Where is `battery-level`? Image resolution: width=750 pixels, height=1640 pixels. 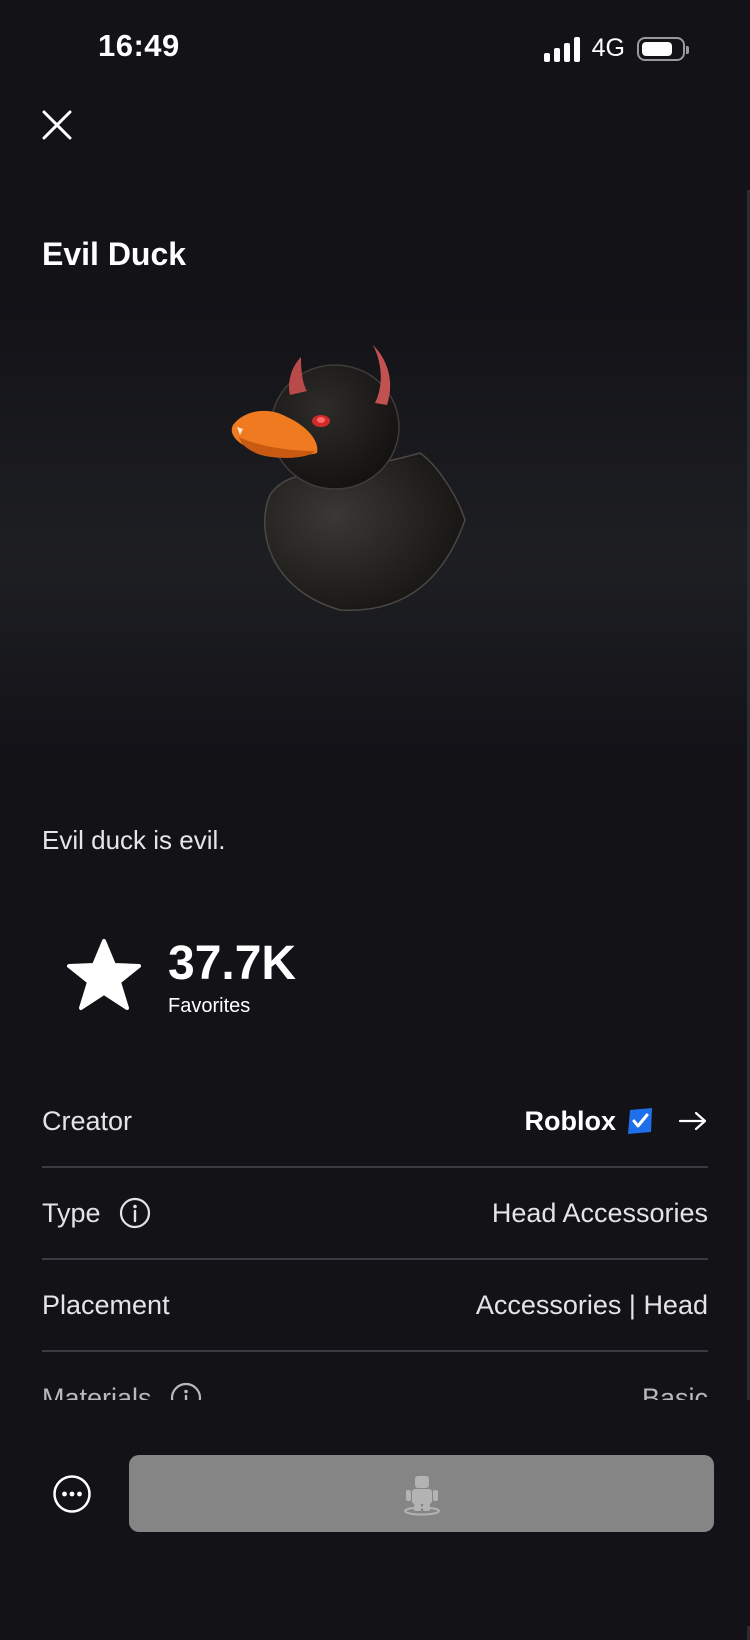 battery-level is located at coordinates (657, 48).